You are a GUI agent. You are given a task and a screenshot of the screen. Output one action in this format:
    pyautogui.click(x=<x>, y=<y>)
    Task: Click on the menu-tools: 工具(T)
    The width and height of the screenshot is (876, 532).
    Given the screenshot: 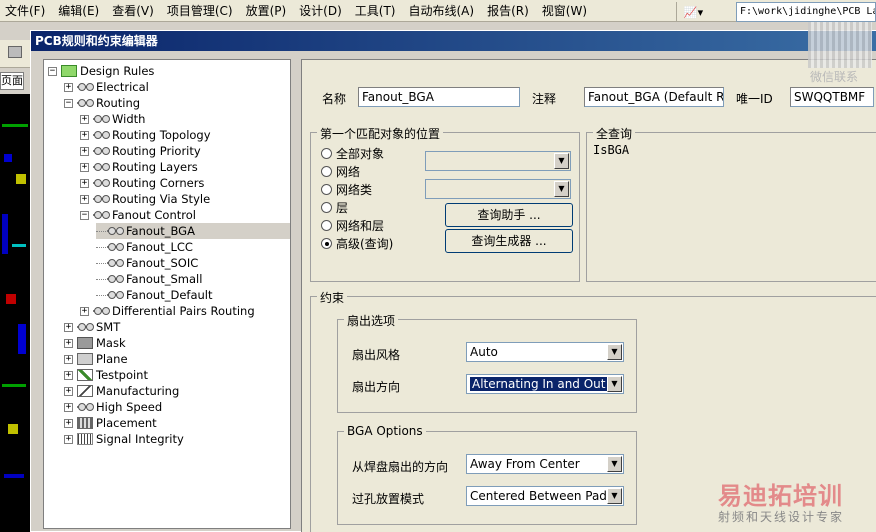 What is the action you would take?
    pyautogui.click(x=377, y=11)
    